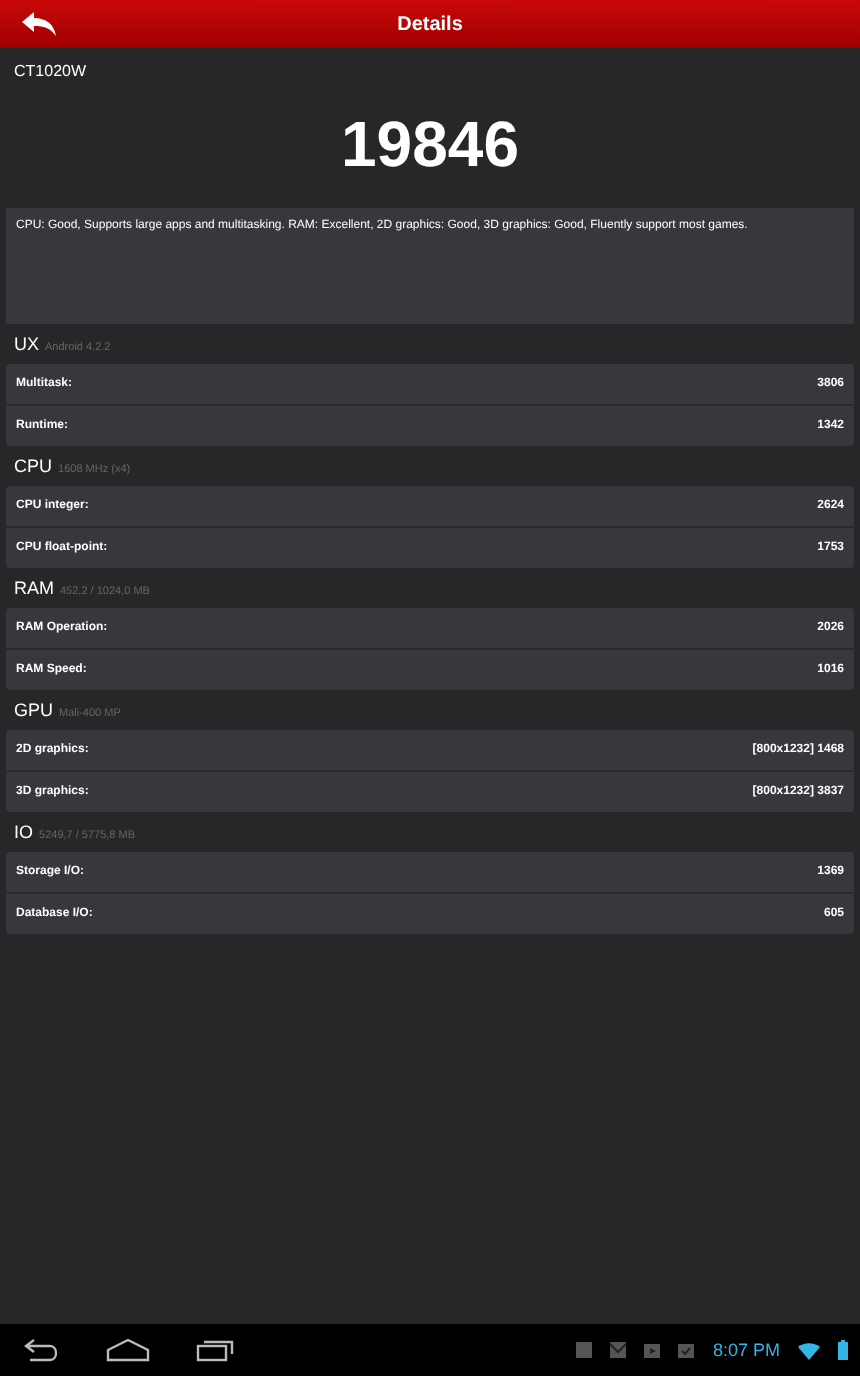  Describe the element at coordinates (843, 1350) in the screenshot. I see `battery-icon` at that location.